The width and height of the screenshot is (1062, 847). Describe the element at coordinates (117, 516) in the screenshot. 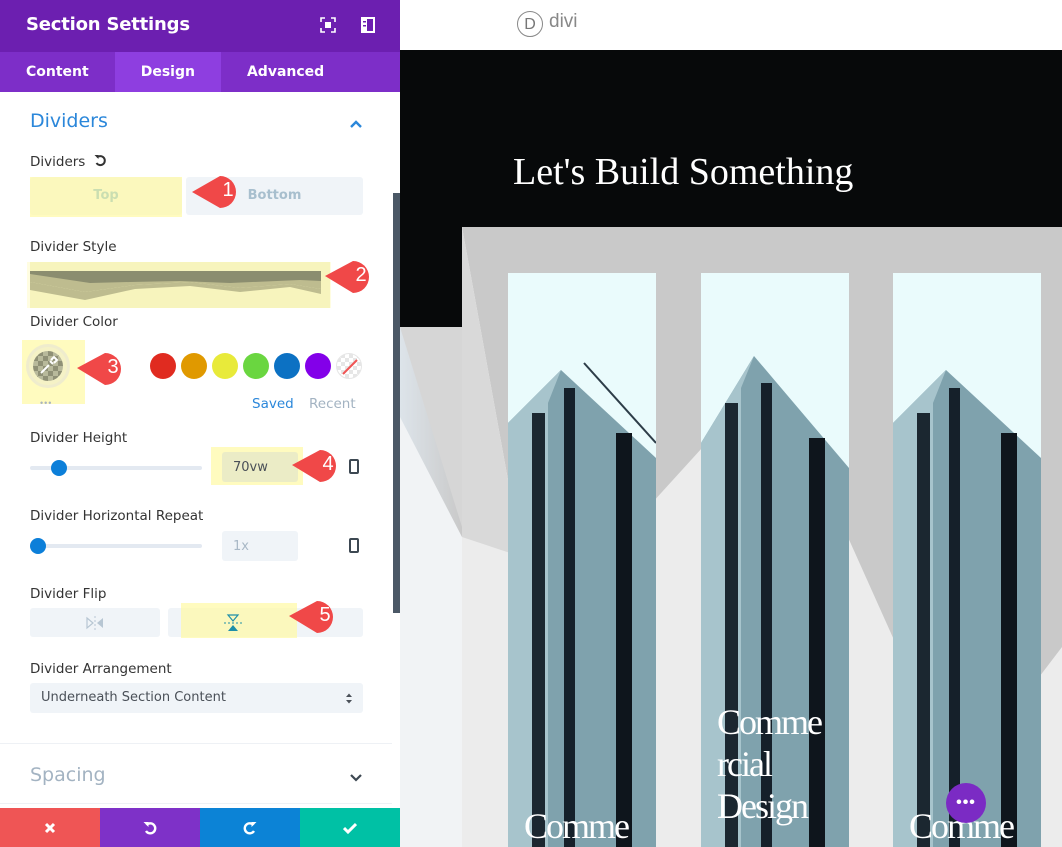

I see `divider-repeat-label: Divider Horizontal Repeat` at that location.